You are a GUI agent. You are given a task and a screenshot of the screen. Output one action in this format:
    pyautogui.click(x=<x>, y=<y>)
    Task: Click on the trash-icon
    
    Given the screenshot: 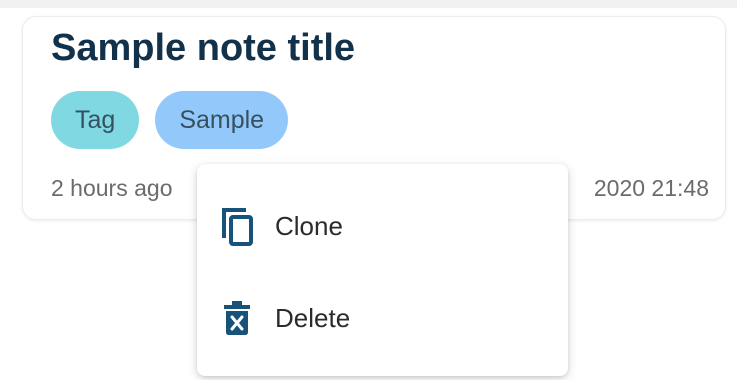 What is the action you would take?
    pyautogui.click(x=237, y=318)
    